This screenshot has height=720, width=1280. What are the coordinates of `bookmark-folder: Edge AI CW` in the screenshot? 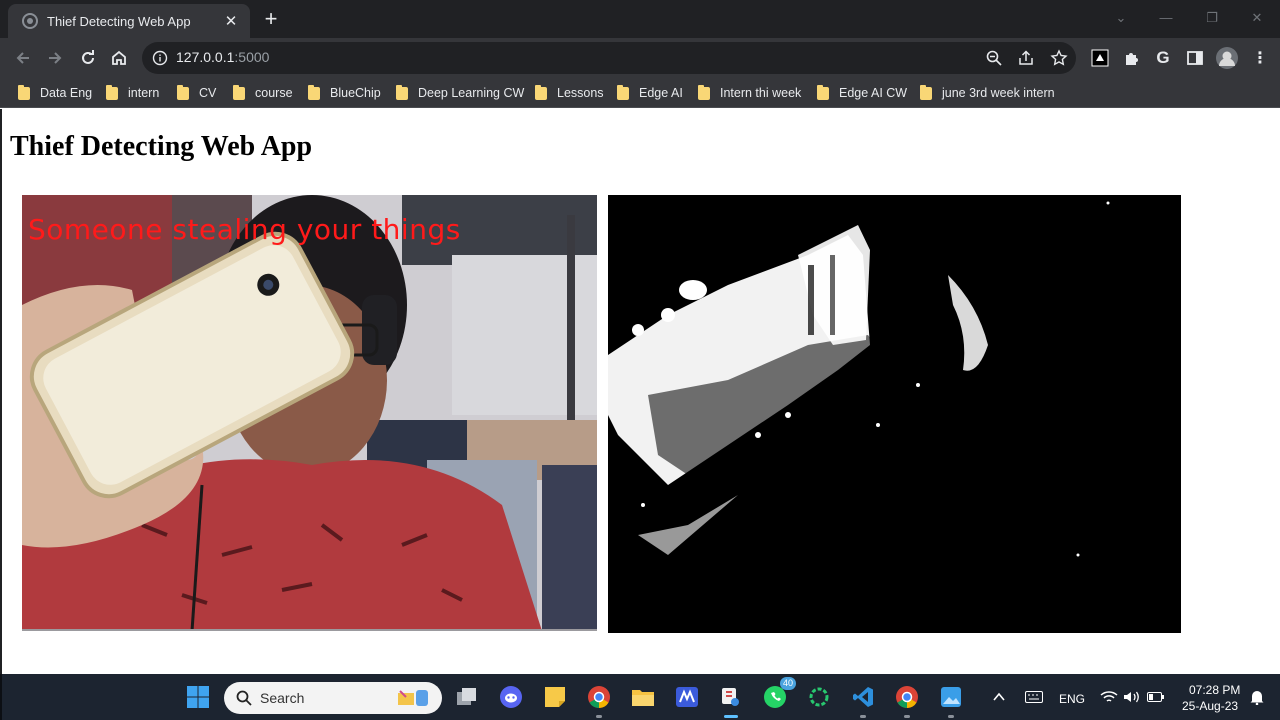 It's located at (862, 93).